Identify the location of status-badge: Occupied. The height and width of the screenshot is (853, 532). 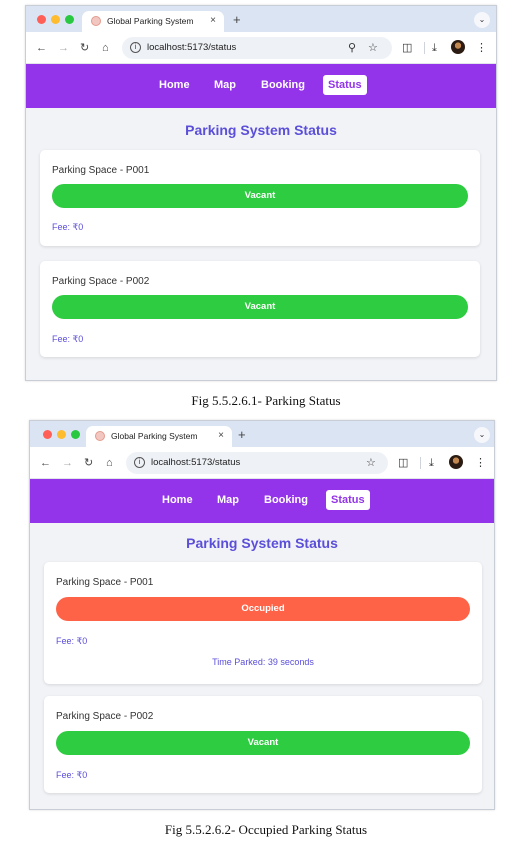
(263, 609).